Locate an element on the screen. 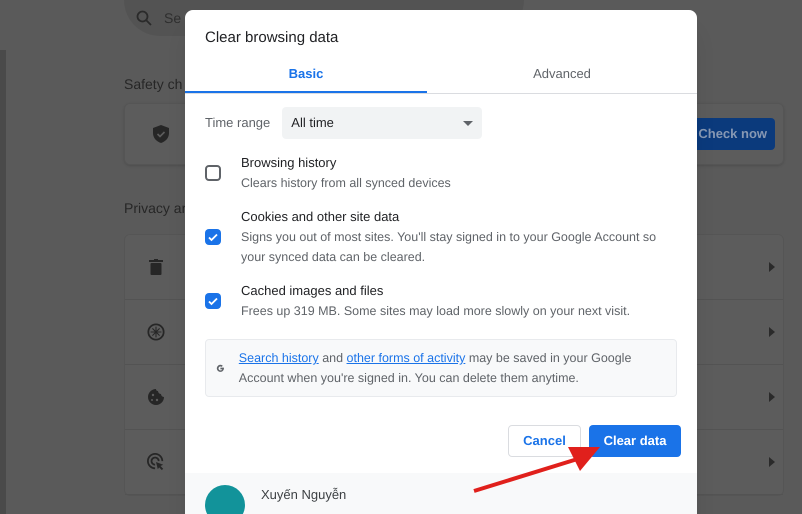 This screenshot has height=514, width=802. clear-data-button: Clear data is located at coordinates (635, 441).